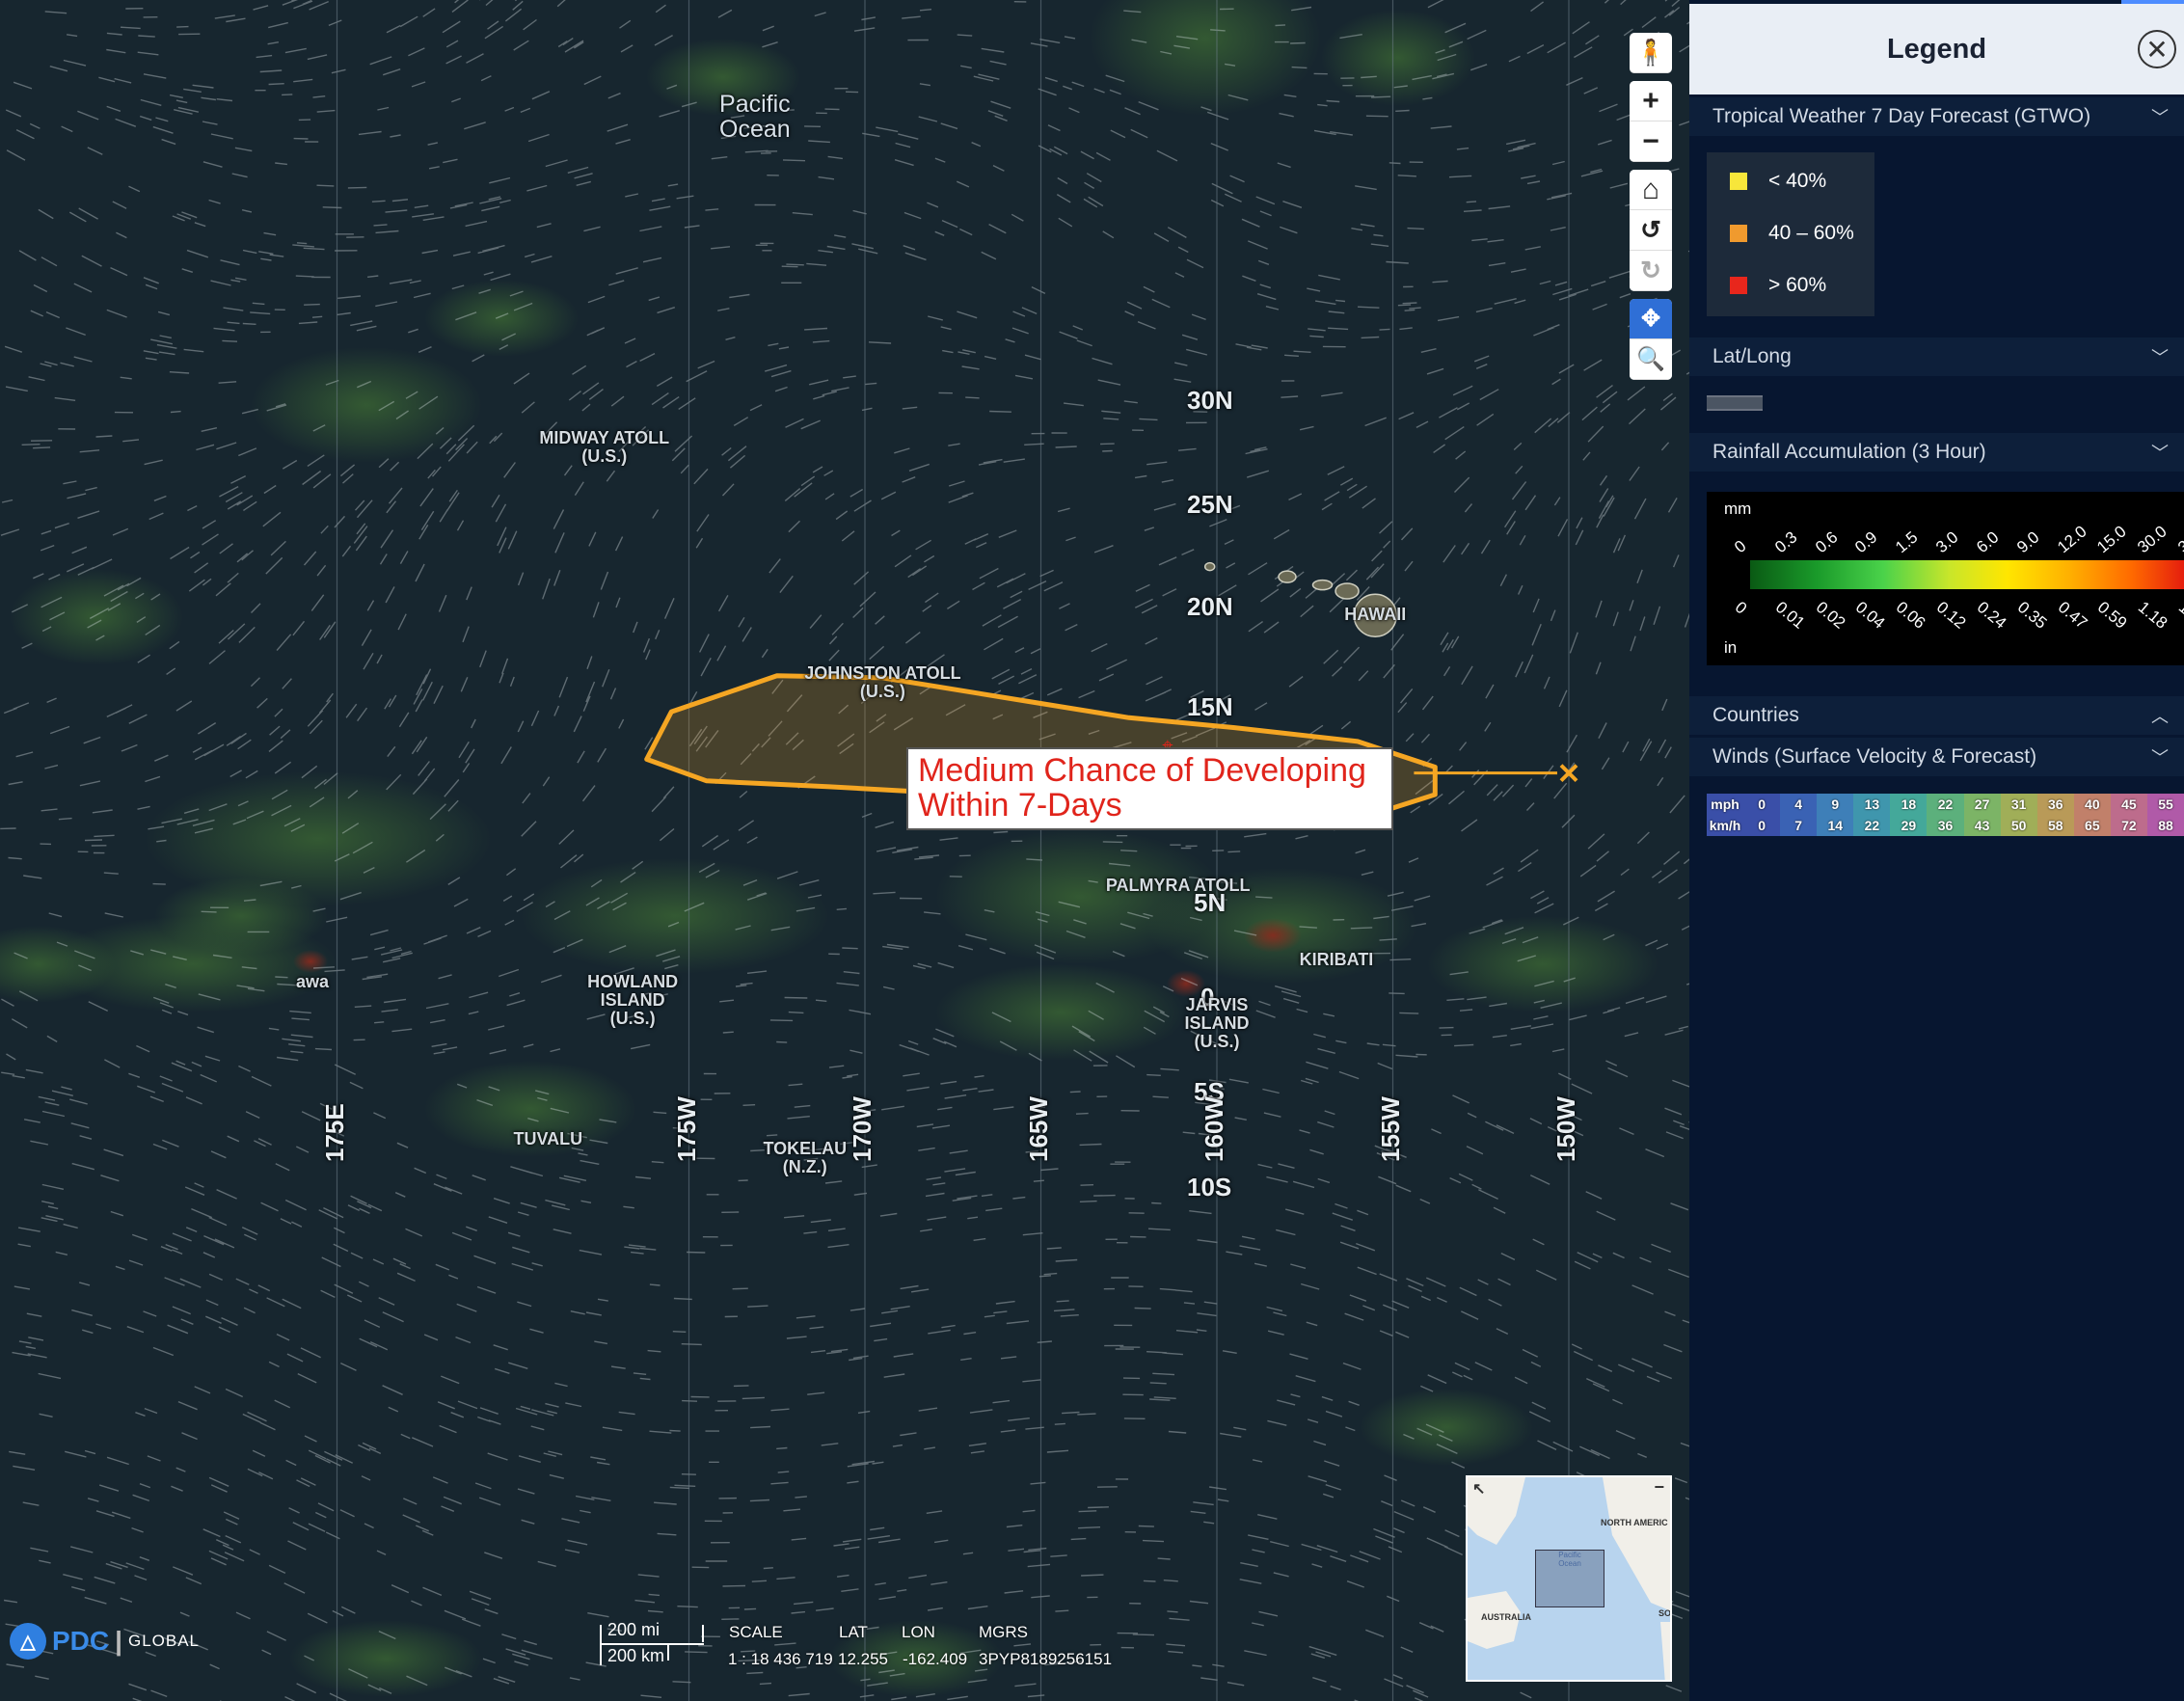 This screenshot has width=2184, height=1701. I want to click on status-mgrs-value: 3PYP8189256151, so click(1046, 1659).